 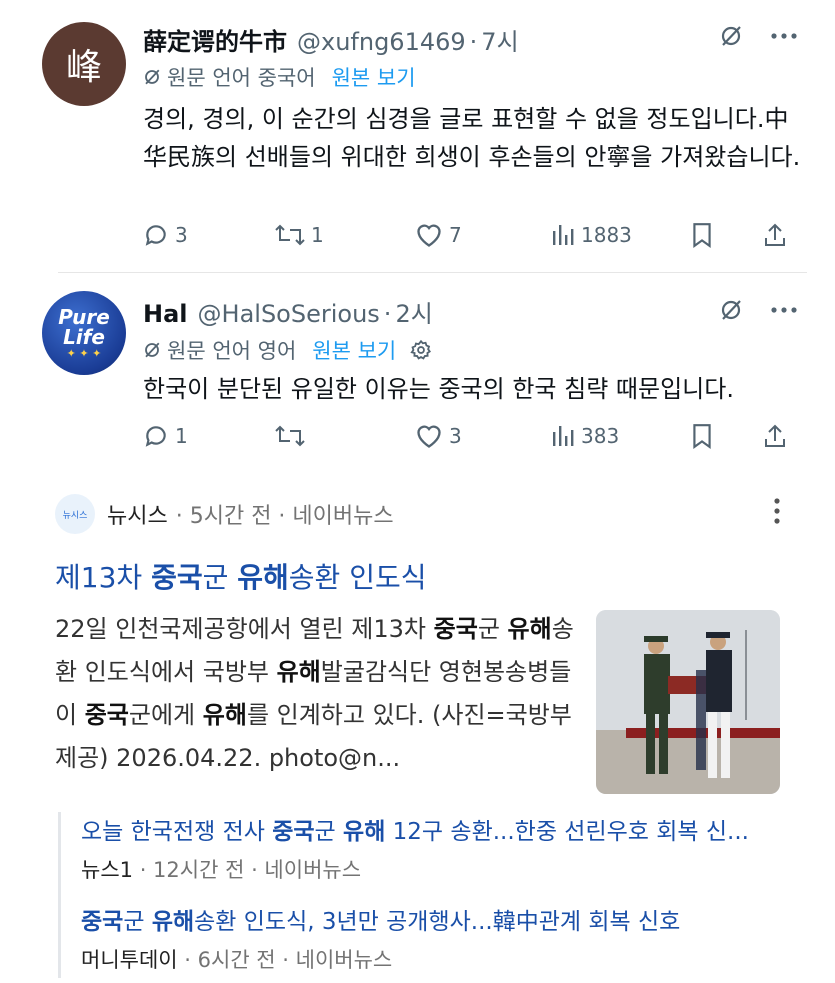 I want to click on reply-count: 3, so click(x=181, y=235).